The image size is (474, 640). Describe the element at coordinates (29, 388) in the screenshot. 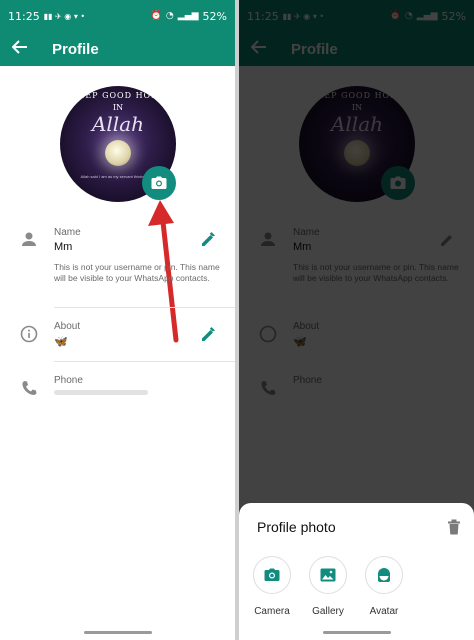

I see `phone-icon` at that location.